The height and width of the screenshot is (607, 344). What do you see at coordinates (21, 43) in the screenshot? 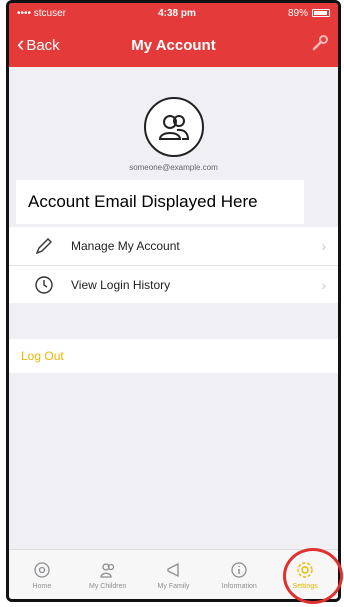
I see `chevron-left-icon: ‹` at bounding box center [21, 43].